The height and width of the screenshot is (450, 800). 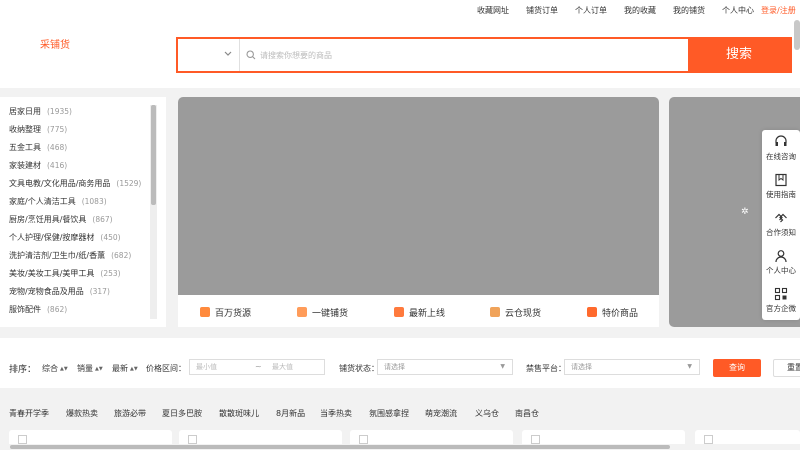 What do you see at coordinates (786, 368) in the screenshot?
I see `reset-button: 重置` at bounding box center [786, 368].